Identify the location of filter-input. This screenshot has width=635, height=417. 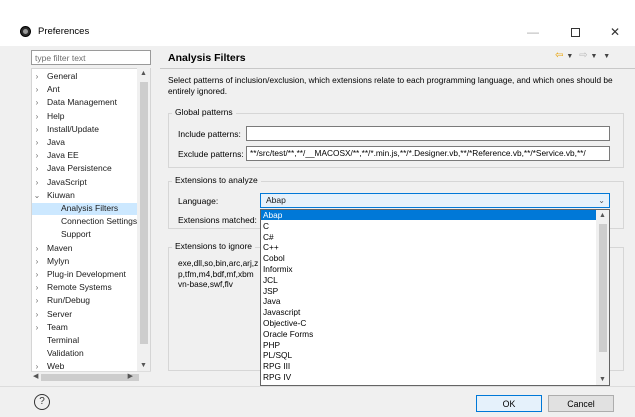
(91, 57).